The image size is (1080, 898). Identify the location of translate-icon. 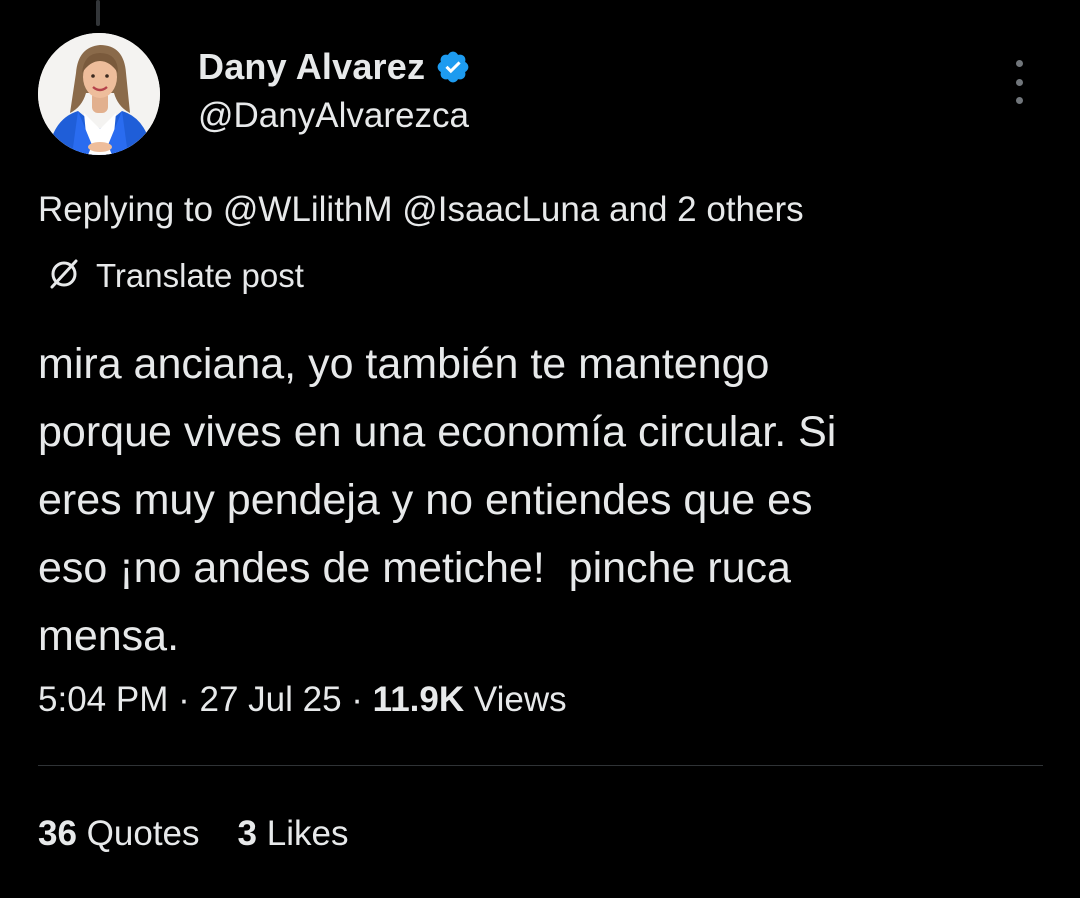
(64, 276).